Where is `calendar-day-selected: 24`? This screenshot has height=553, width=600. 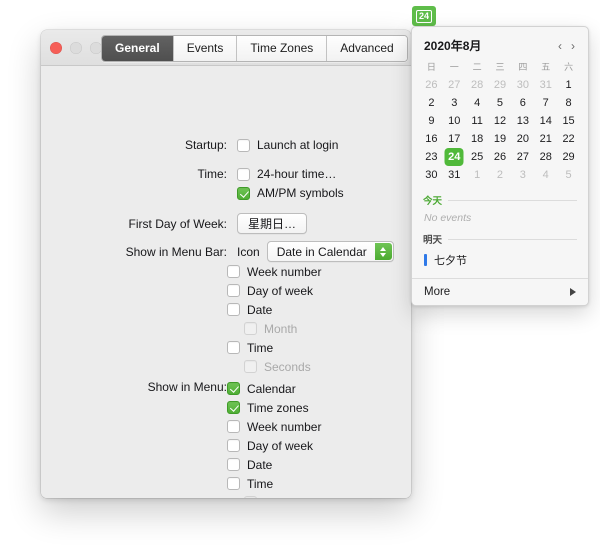
calendar-day-selected: 24 is located at coordinates (454, 157).